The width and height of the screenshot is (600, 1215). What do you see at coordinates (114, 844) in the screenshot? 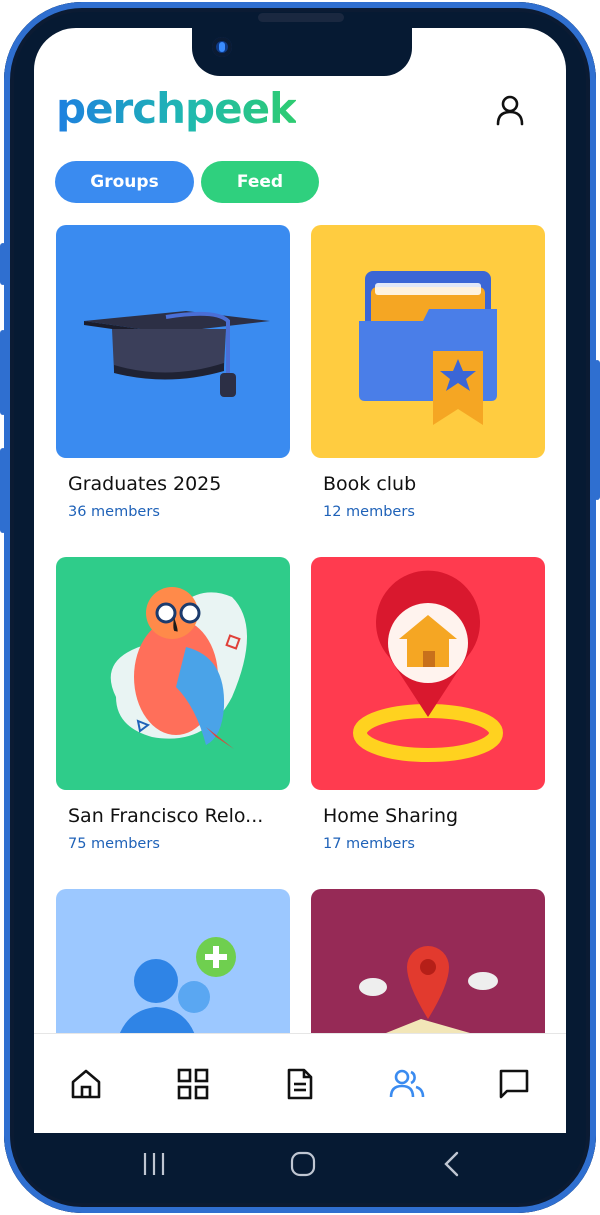
I see `group-members: 75 members` at bounding box center [114, 844].